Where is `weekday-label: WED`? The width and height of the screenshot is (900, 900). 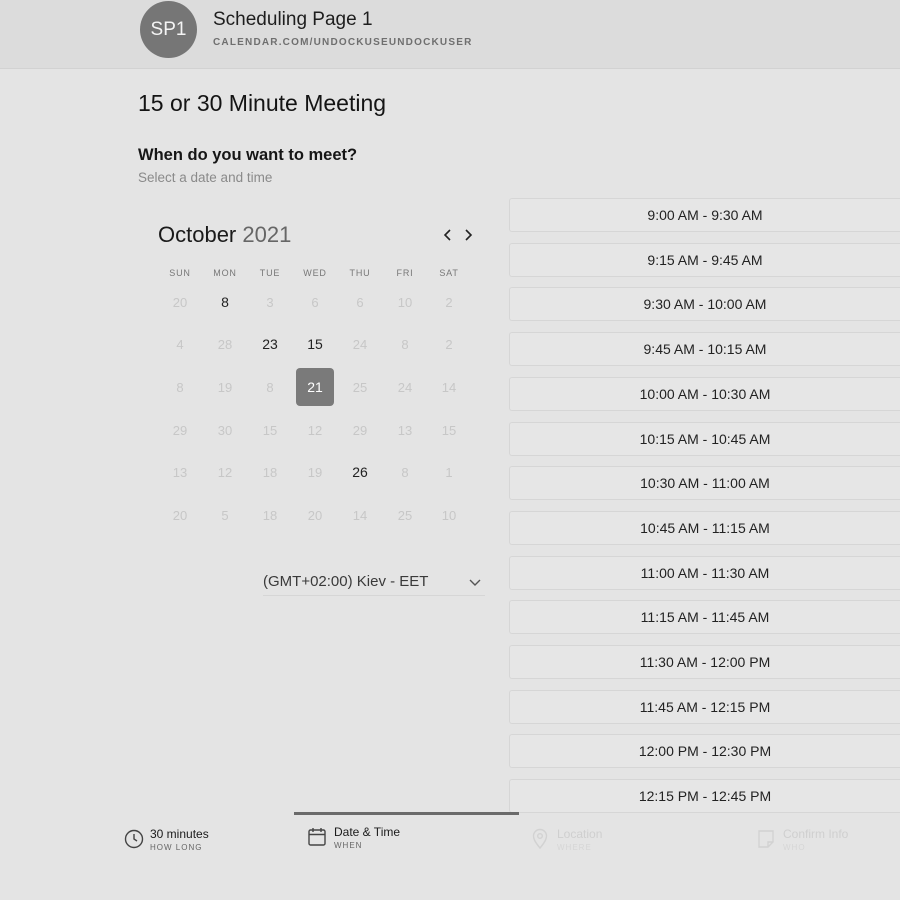
weekday-label: WED is located at coordinates (315, 273).